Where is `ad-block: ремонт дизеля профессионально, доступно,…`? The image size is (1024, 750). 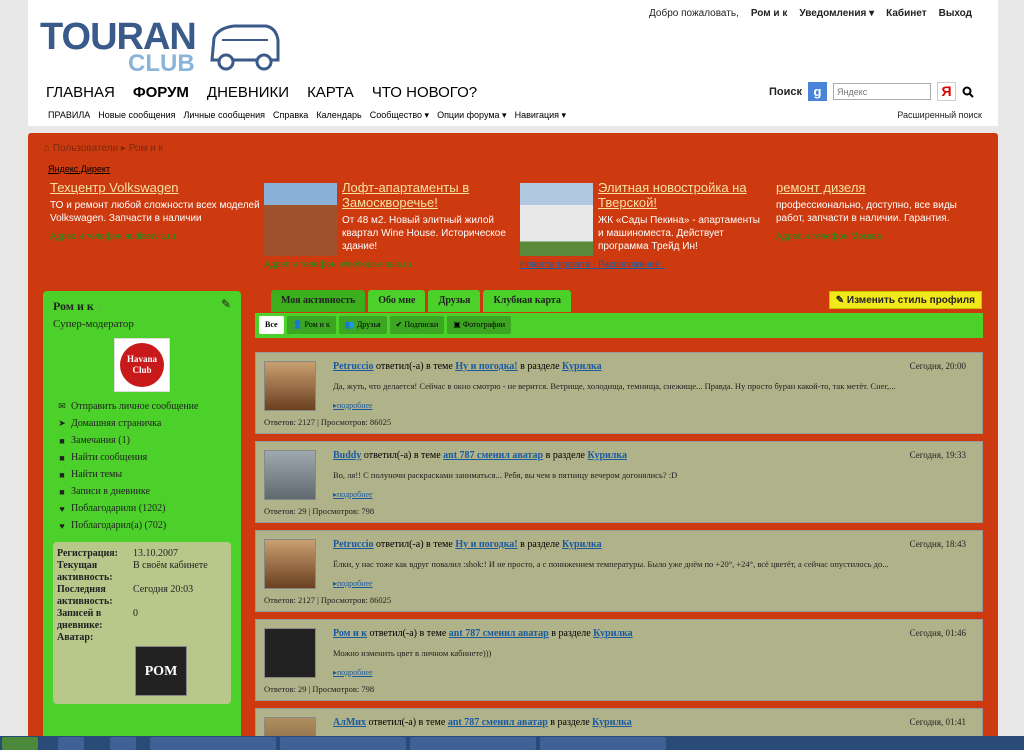 ad-block: ремонт дизеля профессионально, доступно,… is located at coordinates (876, 210).